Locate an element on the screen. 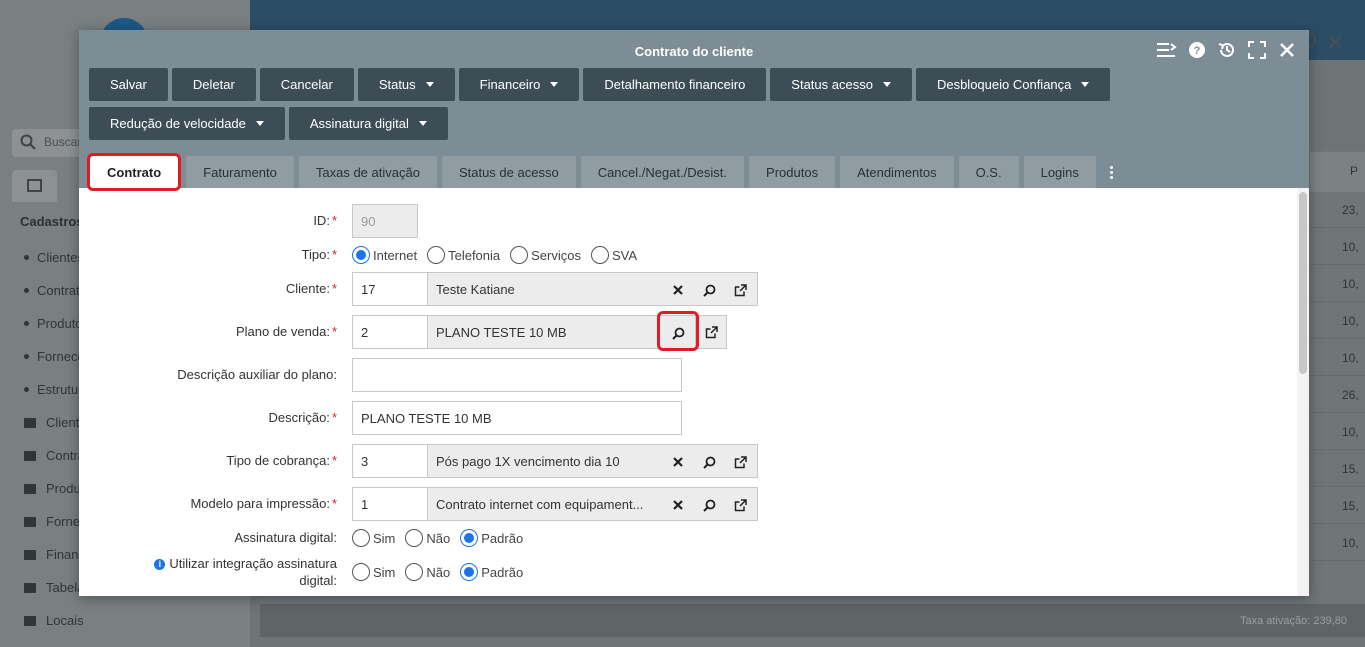  menu-toggle-icon is located at coordinates (1167, 50).